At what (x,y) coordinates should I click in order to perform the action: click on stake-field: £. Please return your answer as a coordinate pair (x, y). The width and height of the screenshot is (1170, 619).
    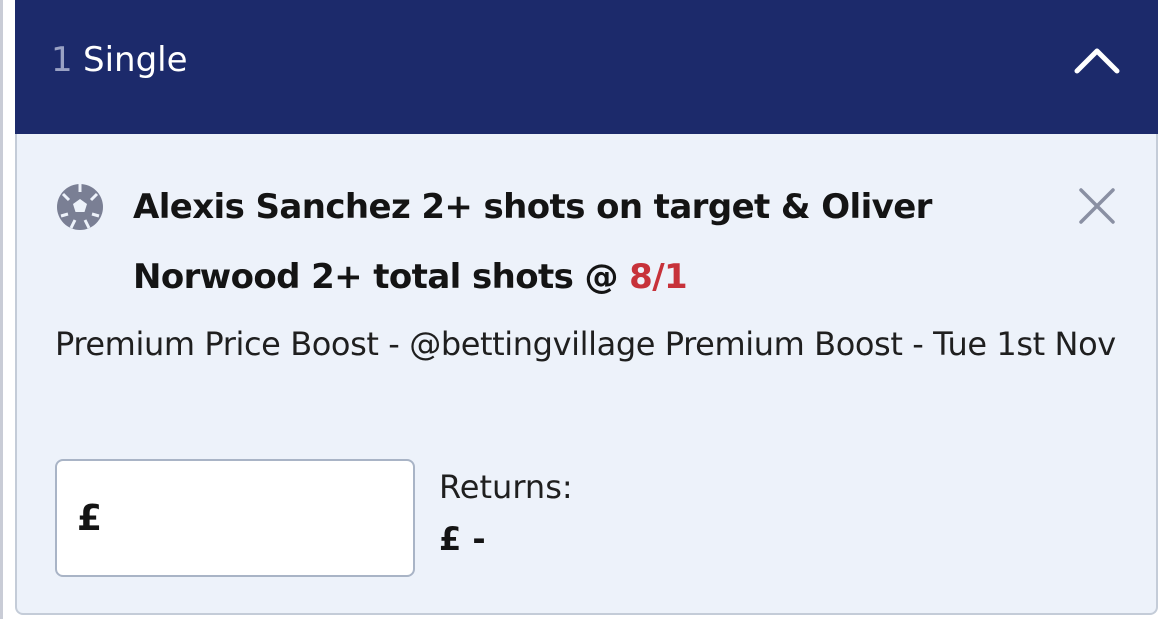
    Looking at the image, I should click on (235, 518).